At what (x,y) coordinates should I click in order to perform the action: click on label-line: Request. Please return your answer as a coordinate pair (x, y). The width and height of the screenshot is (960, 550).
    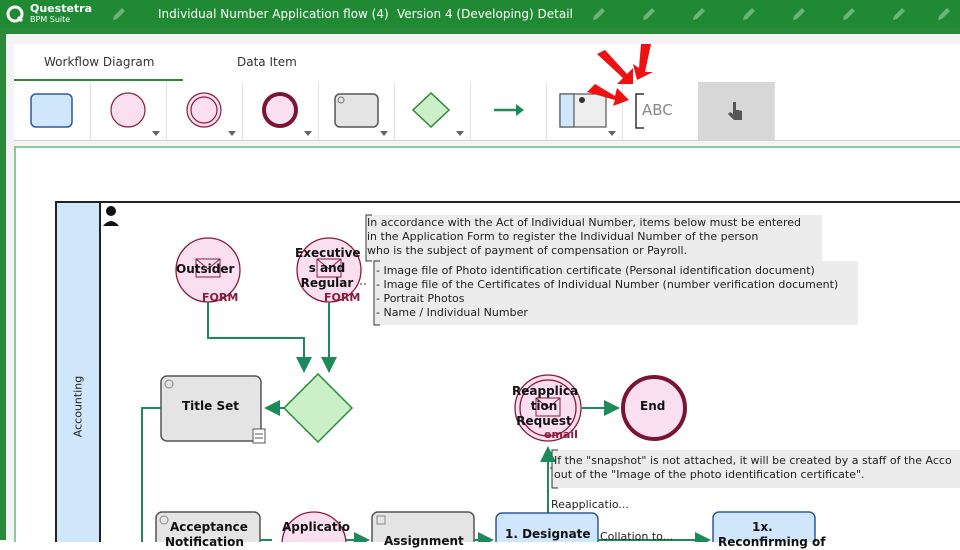
    Looking at the image, I should click on (544, 421).